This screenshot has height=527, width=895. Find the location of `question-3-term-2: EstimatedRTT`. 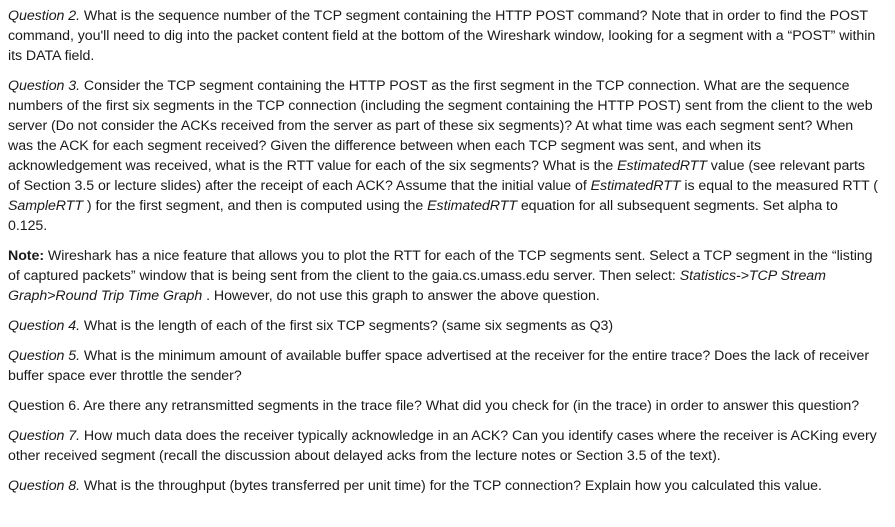

question-3-term-2: EstimatedRTT is located at coordinates (635, 186).